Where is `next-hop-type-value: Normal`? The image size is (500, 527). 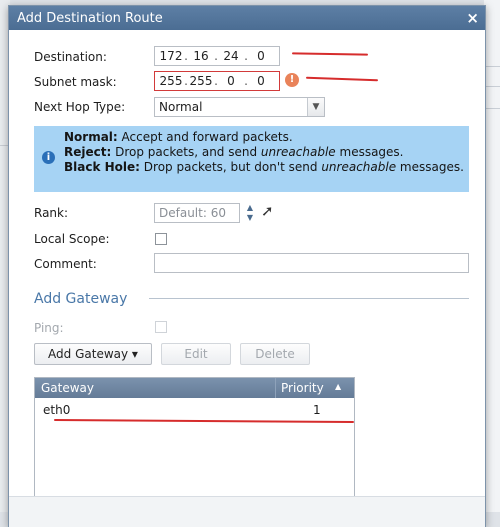
next-hop-type-value: Normal is located at coordinates (181, 107).